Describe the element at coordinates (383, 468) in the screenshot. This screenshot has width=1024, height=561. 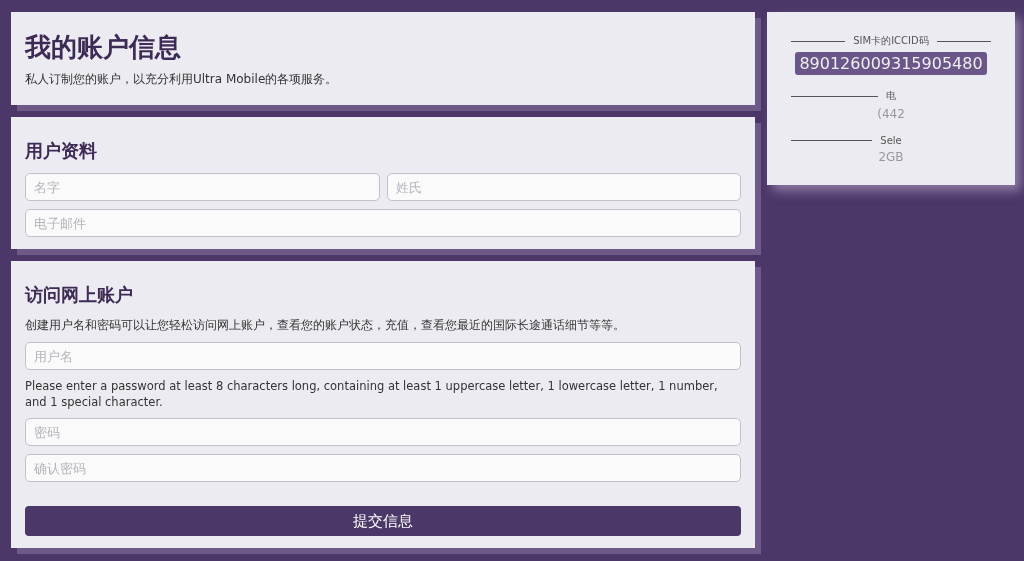
I see `confirm-password-field: 确认密码` at that location.